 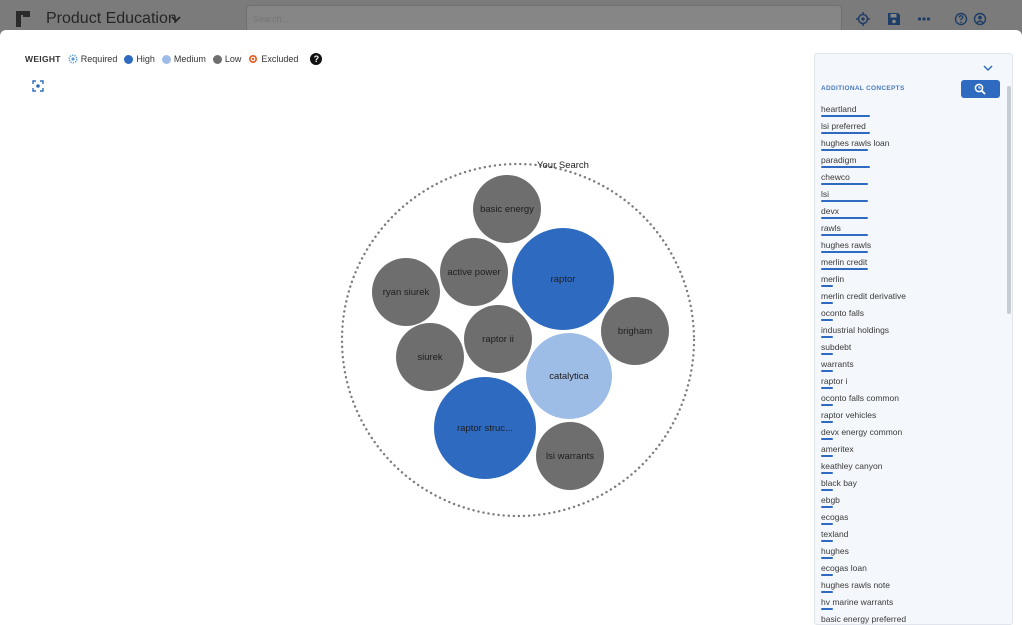 I want to click on concept-label: black bay, so click(x=839, y=483).